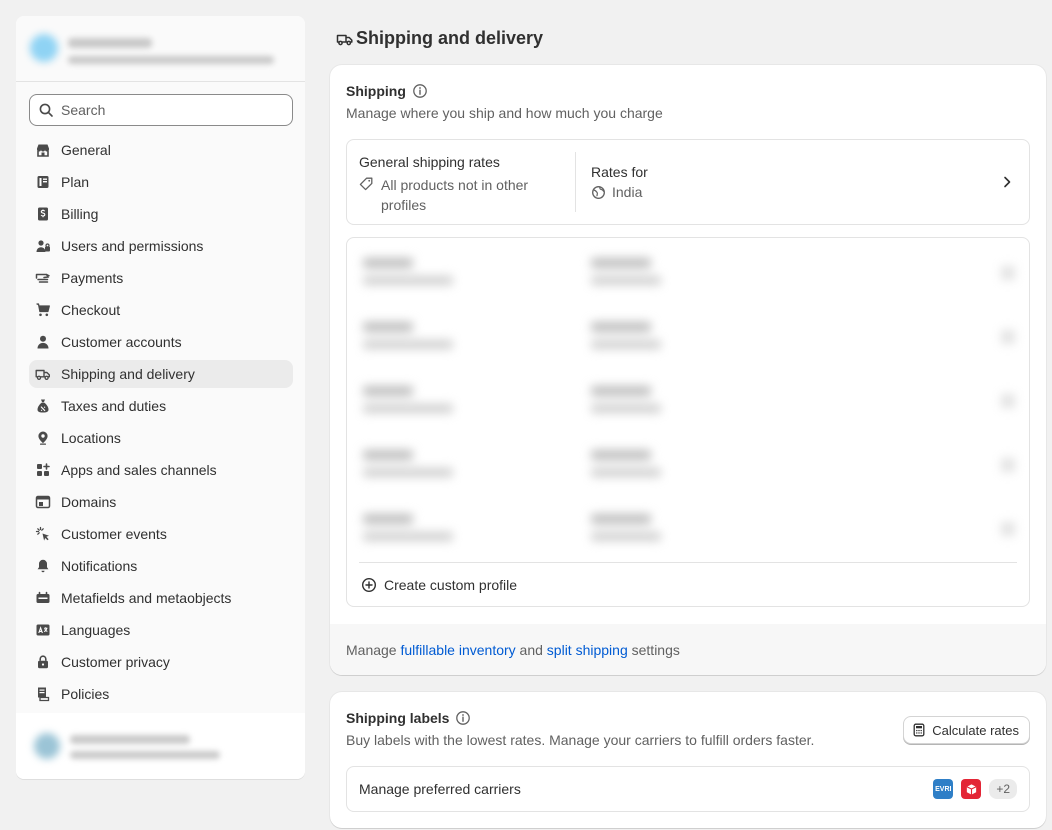 The image size is (1052, 830). I want to click on sidebar-item-label: Languages, so click(96, 630).